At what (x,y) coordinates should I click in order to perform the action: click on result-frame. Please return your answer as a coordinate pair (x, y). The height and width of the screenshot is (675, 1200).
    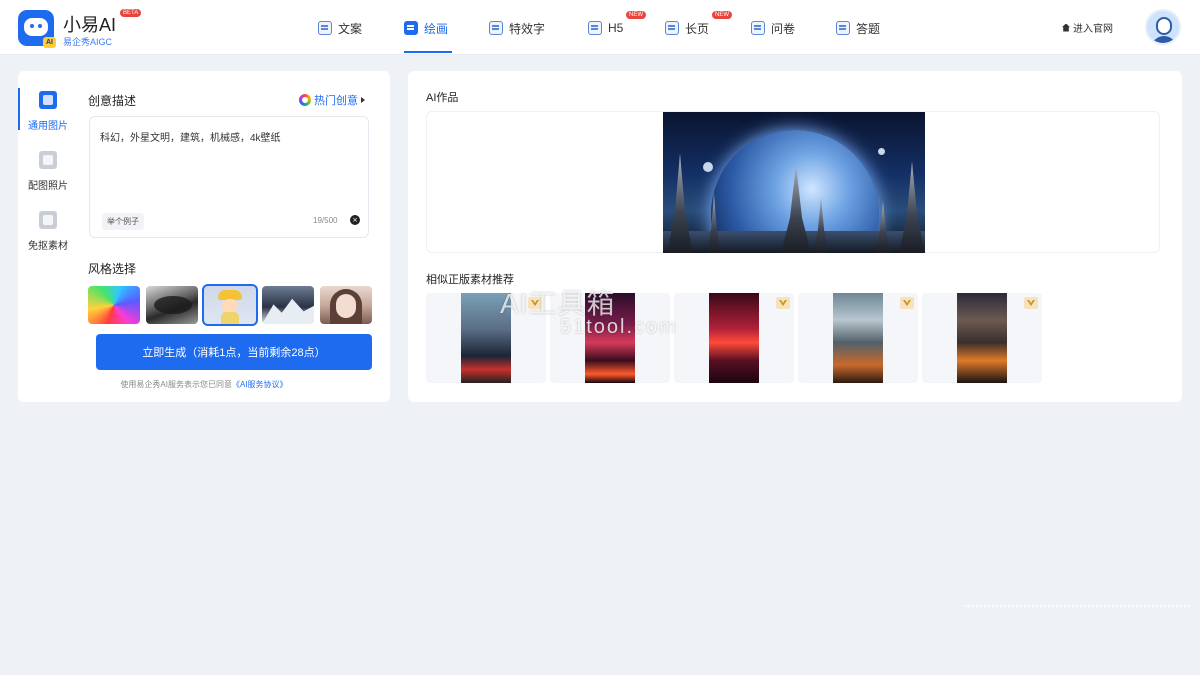
    Looking at the image, I should click on (793, 182).